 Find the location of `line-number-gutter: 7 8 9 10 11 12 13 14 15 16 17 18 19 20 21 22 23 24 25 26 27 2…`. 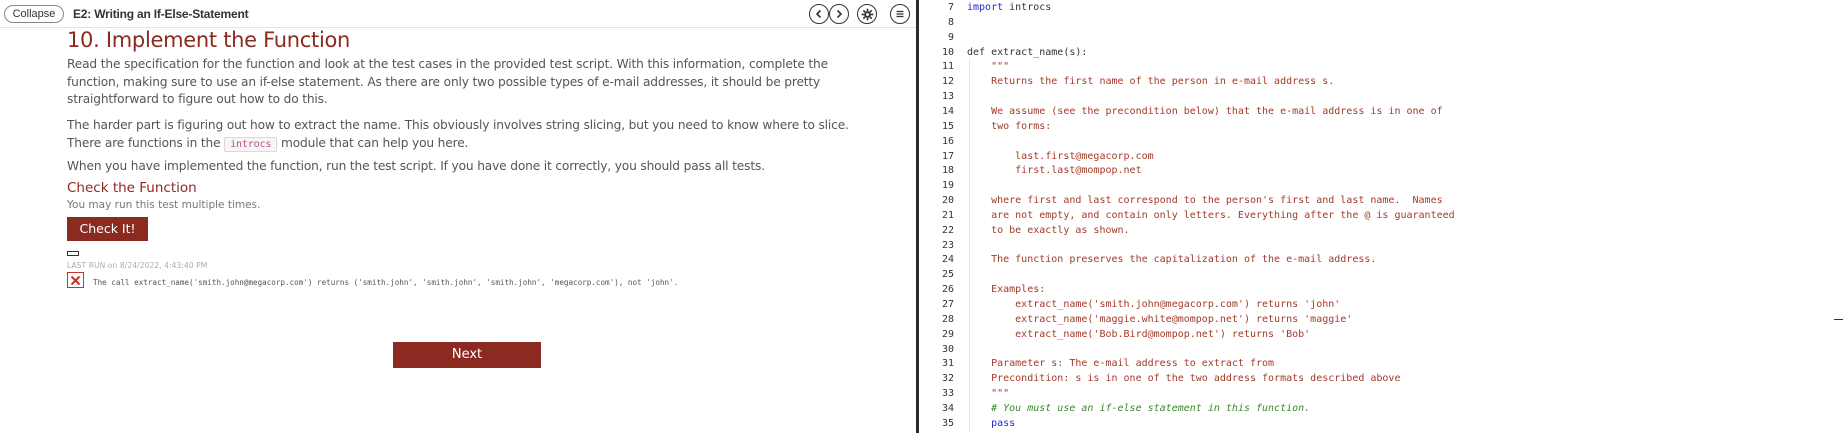

line-number-gutter: 7 8 9 10 11 12 13 14 15 16 17 18 19 20 21 22 23 24 25 26 27 2… is located at coordinates (936, 216).